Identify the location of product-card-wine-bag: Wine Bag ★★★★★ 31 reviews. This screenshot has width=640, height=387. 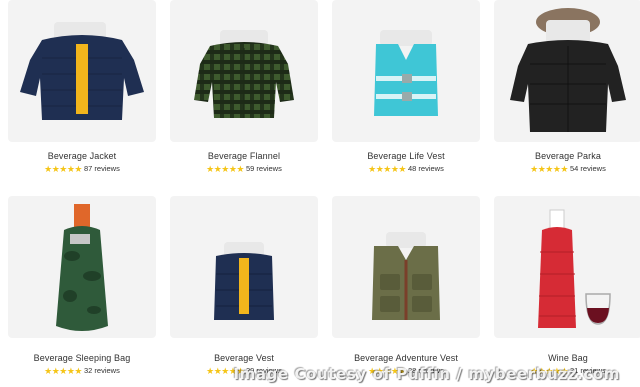
(567, 286).